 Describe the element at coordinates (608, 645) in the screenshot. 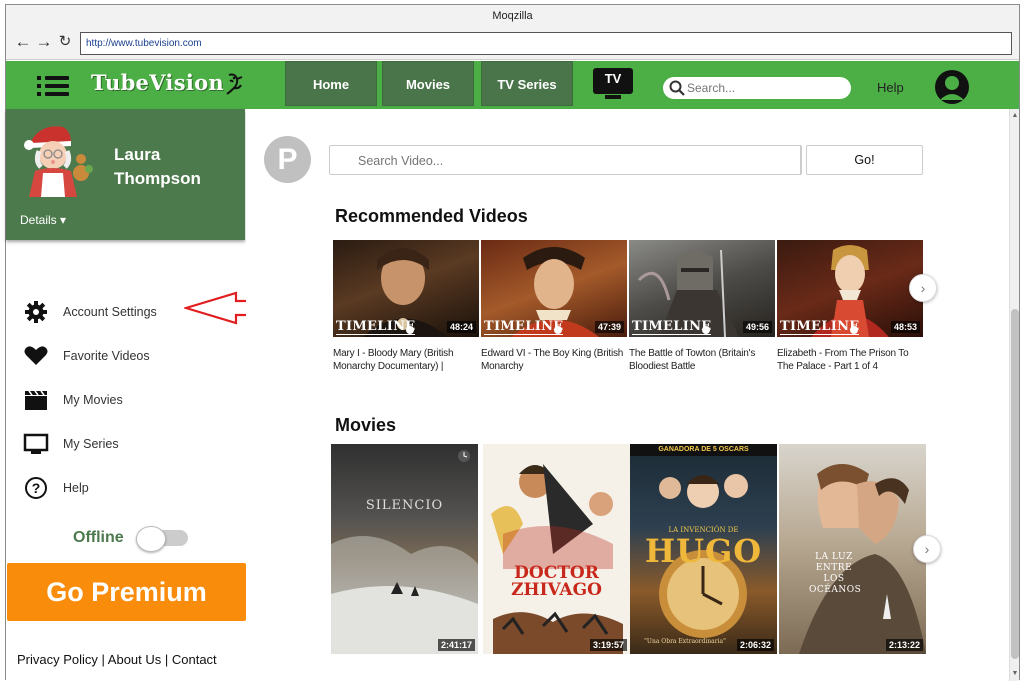

I see `movie-duration: 3:19:57` at that location.